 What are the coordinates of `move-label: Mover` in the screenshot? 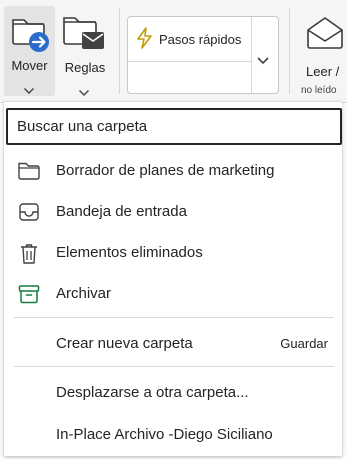 It's located at (29, 65).